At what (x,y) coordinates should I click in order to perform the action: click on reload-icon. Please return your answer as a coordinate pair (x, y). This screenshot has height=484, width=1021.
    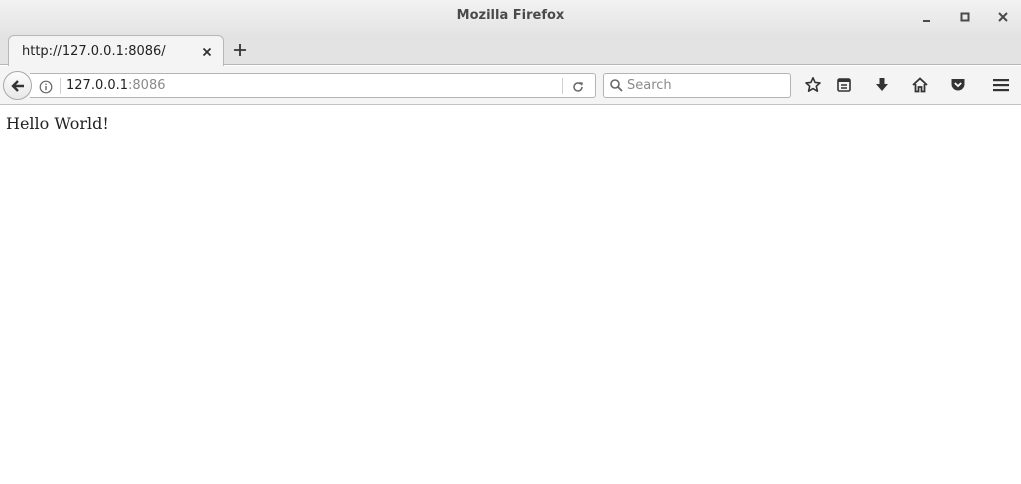
    Looking at the image, I should click on (578, 86).